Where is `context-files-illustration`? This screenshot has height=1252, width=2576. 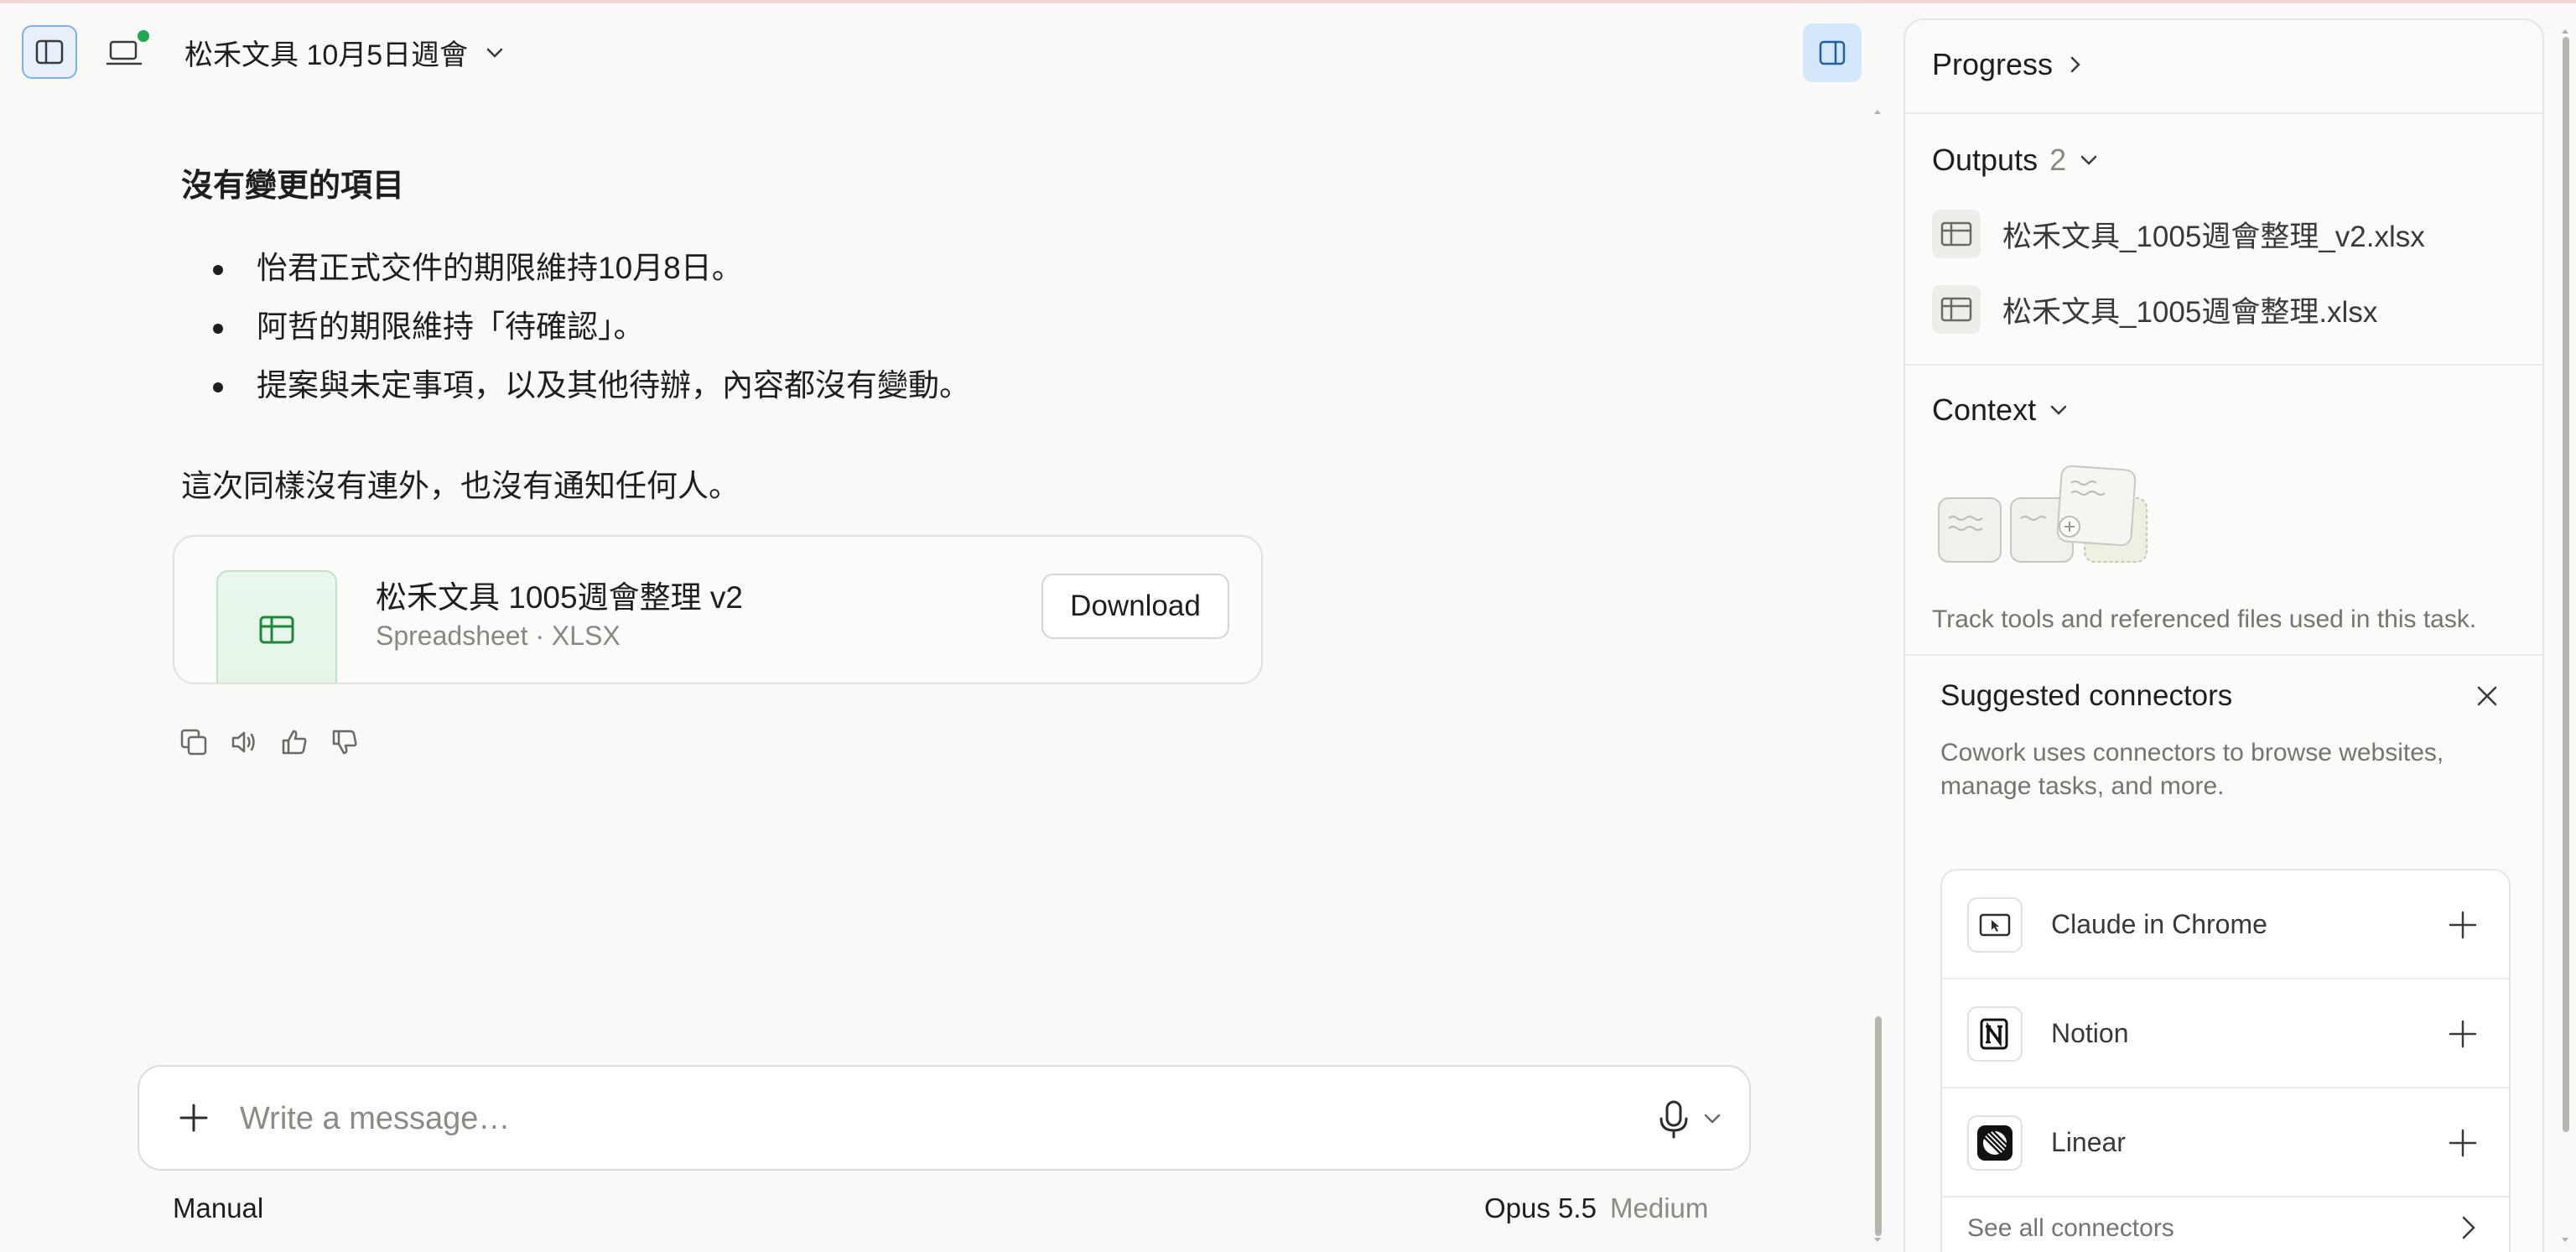 context-files-illustration is located at coordinates (2043, 514).